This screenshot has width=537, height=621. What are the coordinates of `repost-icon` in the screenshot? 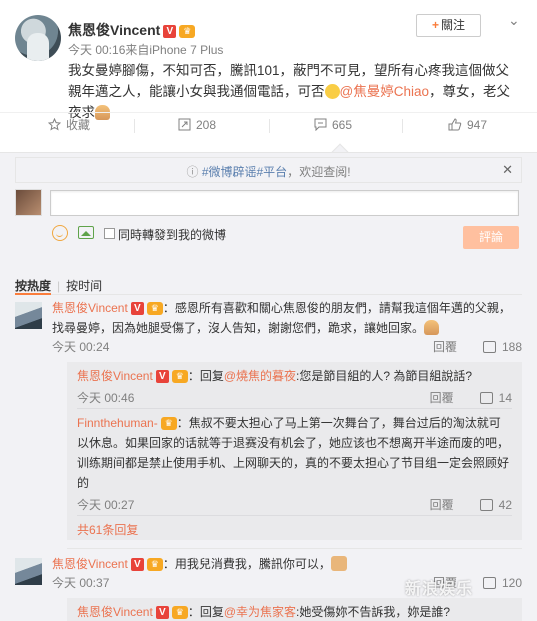 It's located at (184, 124).